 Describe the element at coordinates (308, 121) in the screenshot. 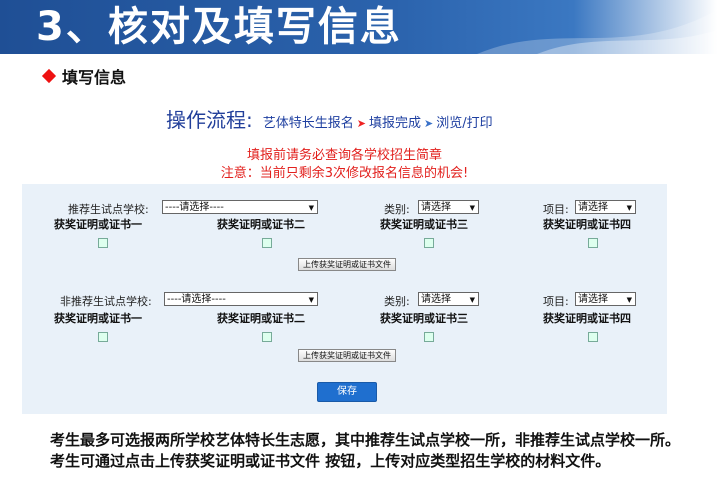

I see `flow-step-register: 艺体特长生报名` at that location.